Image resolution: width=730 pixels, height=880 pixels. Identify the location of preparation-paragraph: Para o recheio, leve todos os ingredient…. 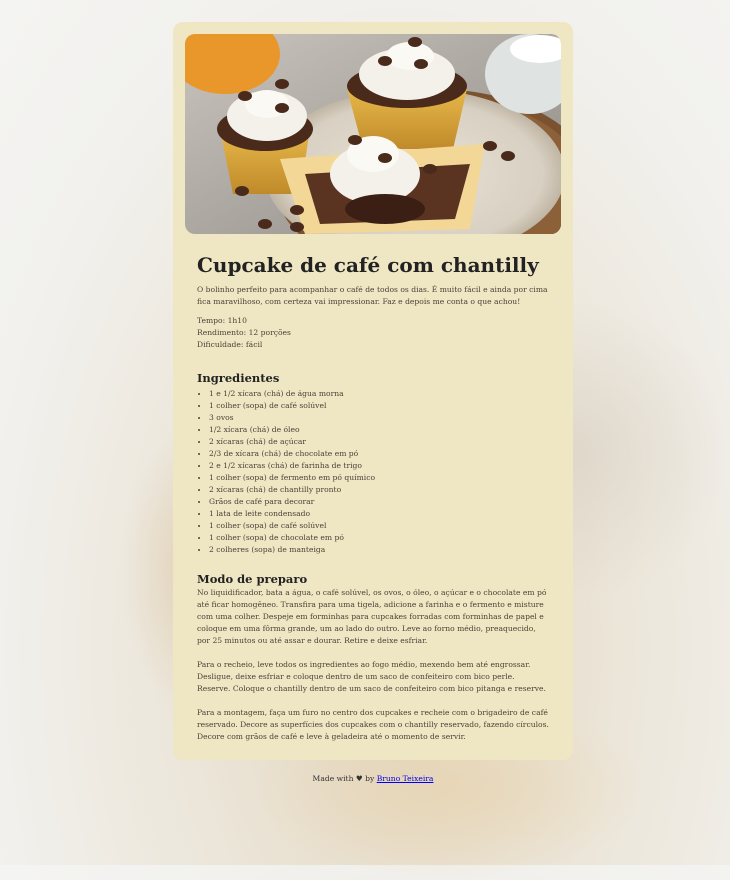
(371, 676).